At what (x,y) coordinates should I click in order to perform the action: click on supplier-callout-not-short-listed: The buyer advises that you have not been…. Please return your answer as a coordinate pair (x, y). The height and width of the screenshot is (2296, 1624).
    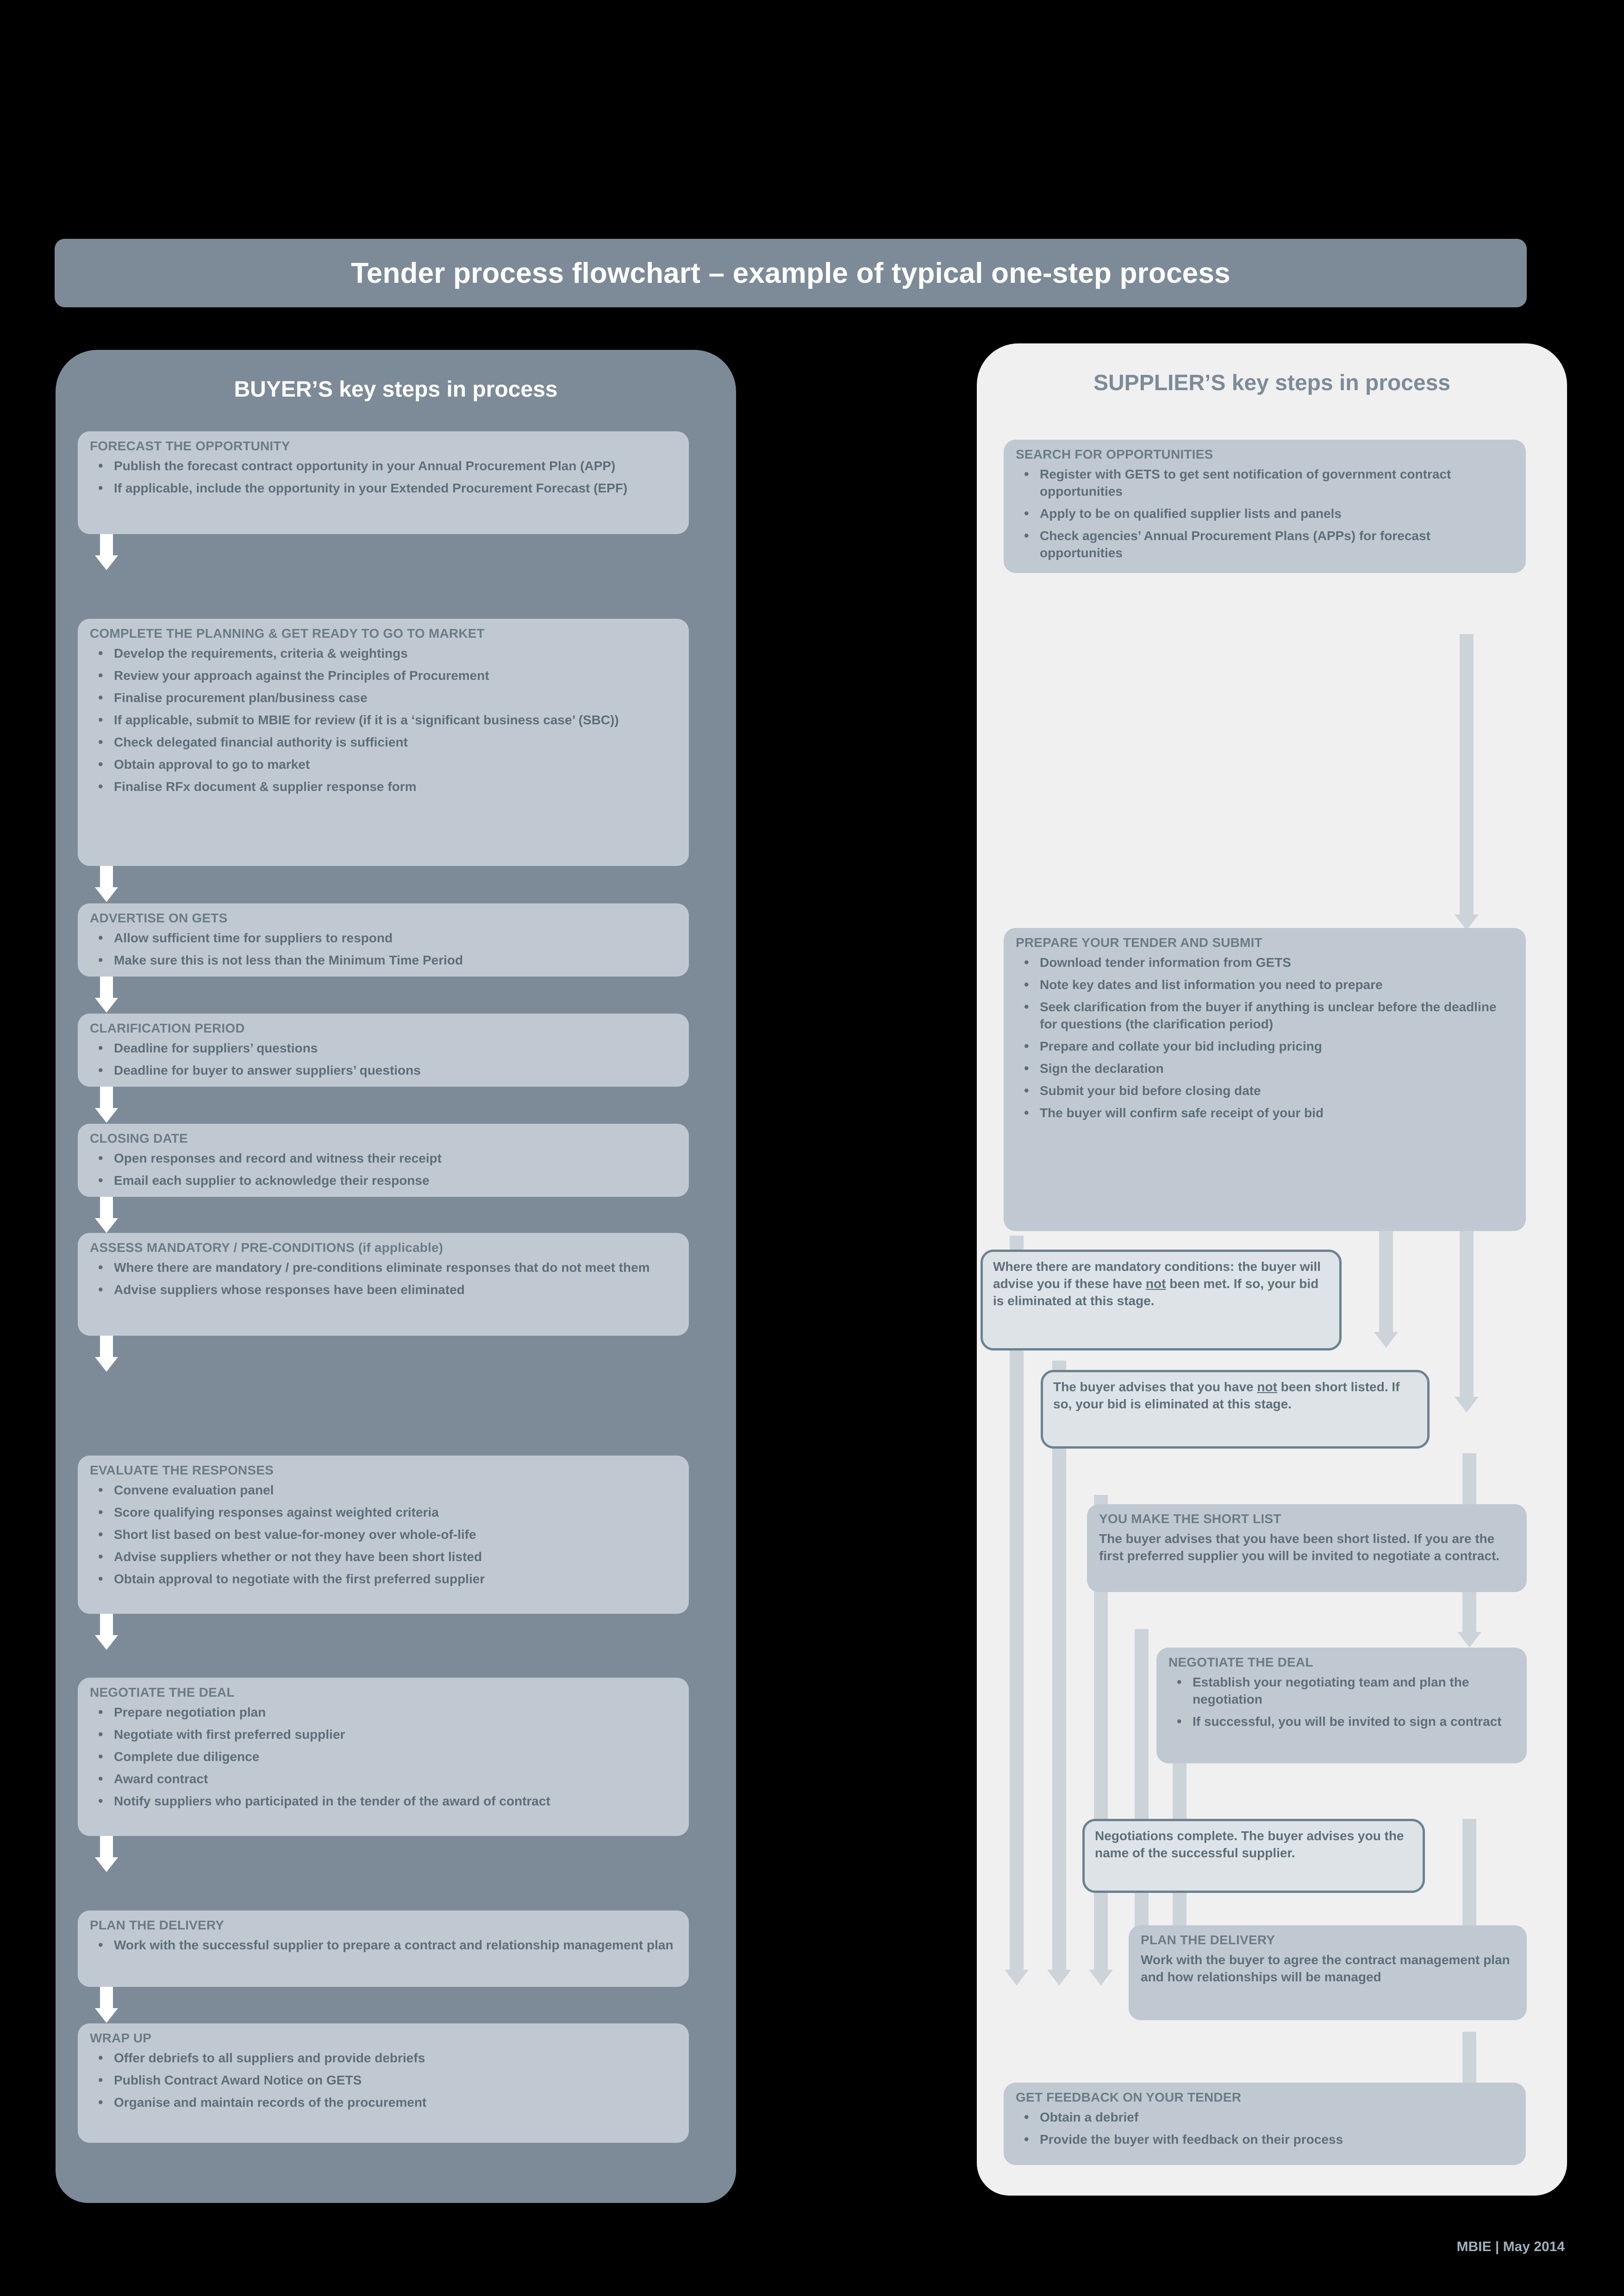
    Looking at the image, I should click on (1235, 1409).